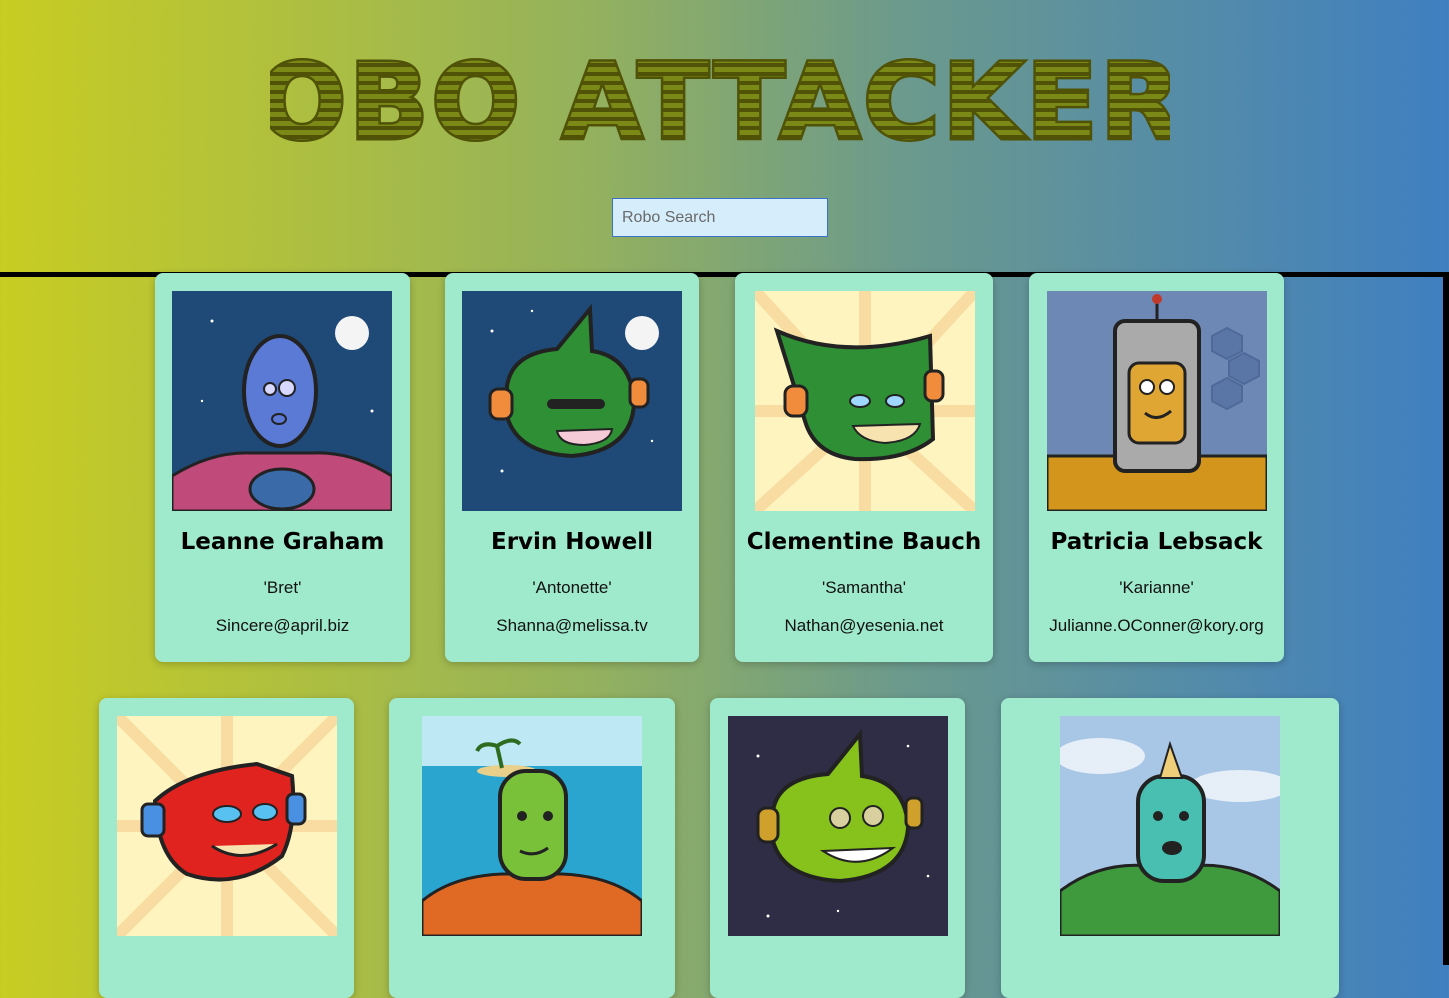 The width and height of the screenshot is (1449, 998). What do you see at coordinates (1156, 625) in the screenshot?
I see `robot-email: Julianne.OConner@kory.org` at bounding box center [1156, 625].